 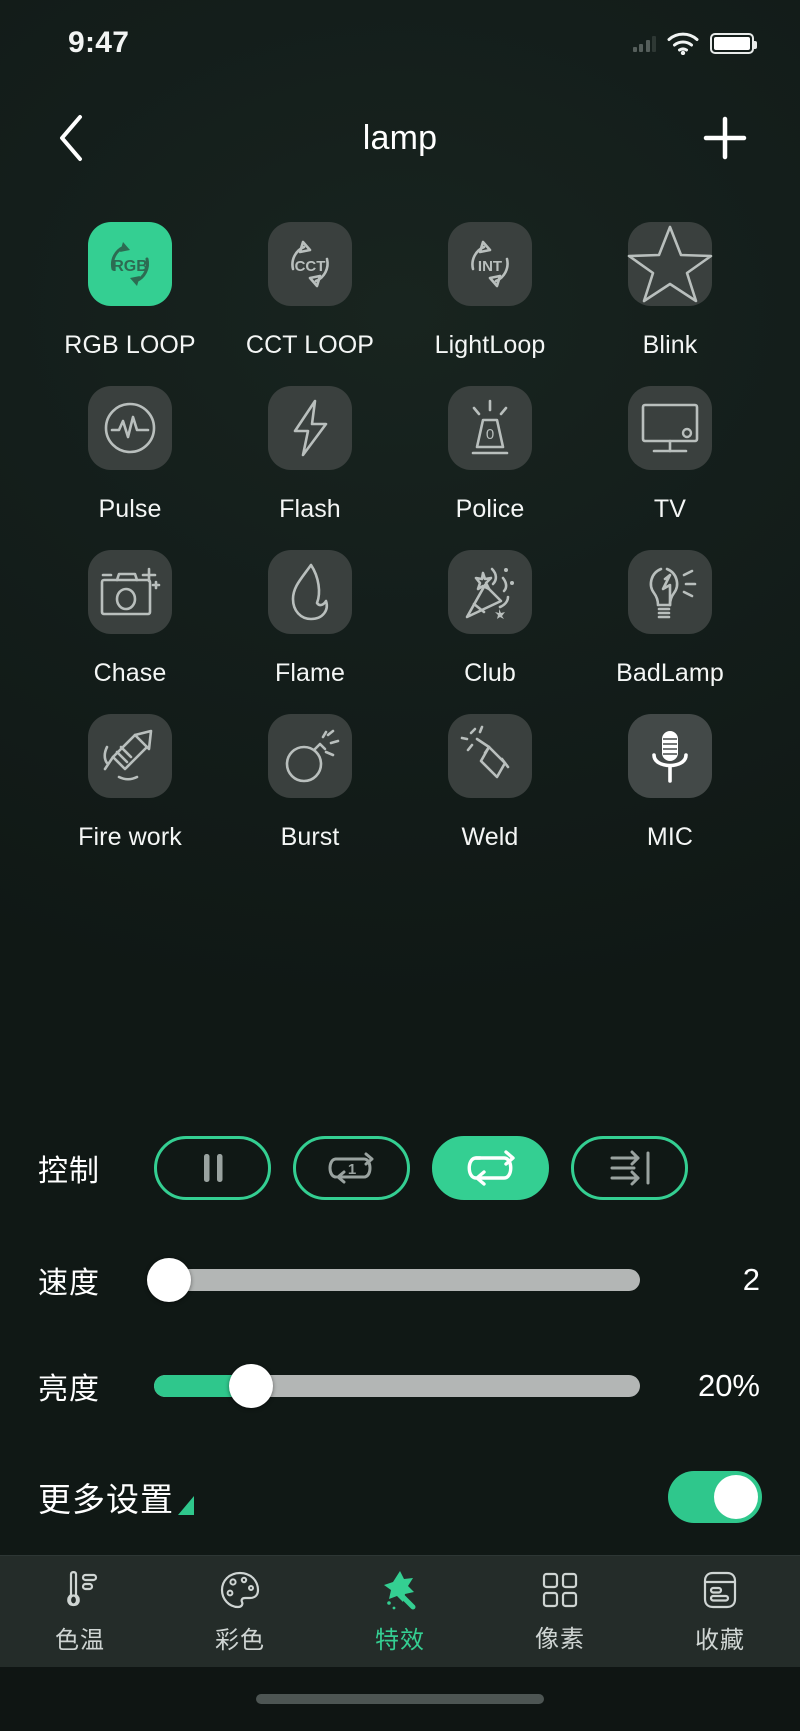 What do you see at coordinates (490, 610) in the screenshot?
I see `effect-item-club: Club` at bounding box center [490, 610].